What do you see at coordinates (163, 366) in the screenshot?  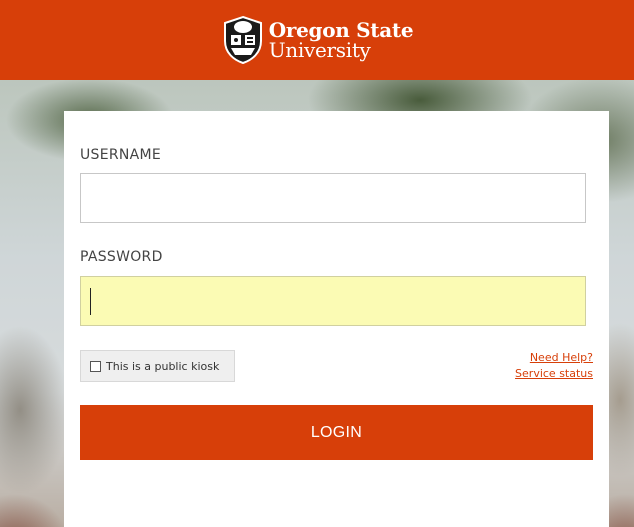 I see `public-kiosk-label: This is a public kiosk` at bounding box center [163, 366].